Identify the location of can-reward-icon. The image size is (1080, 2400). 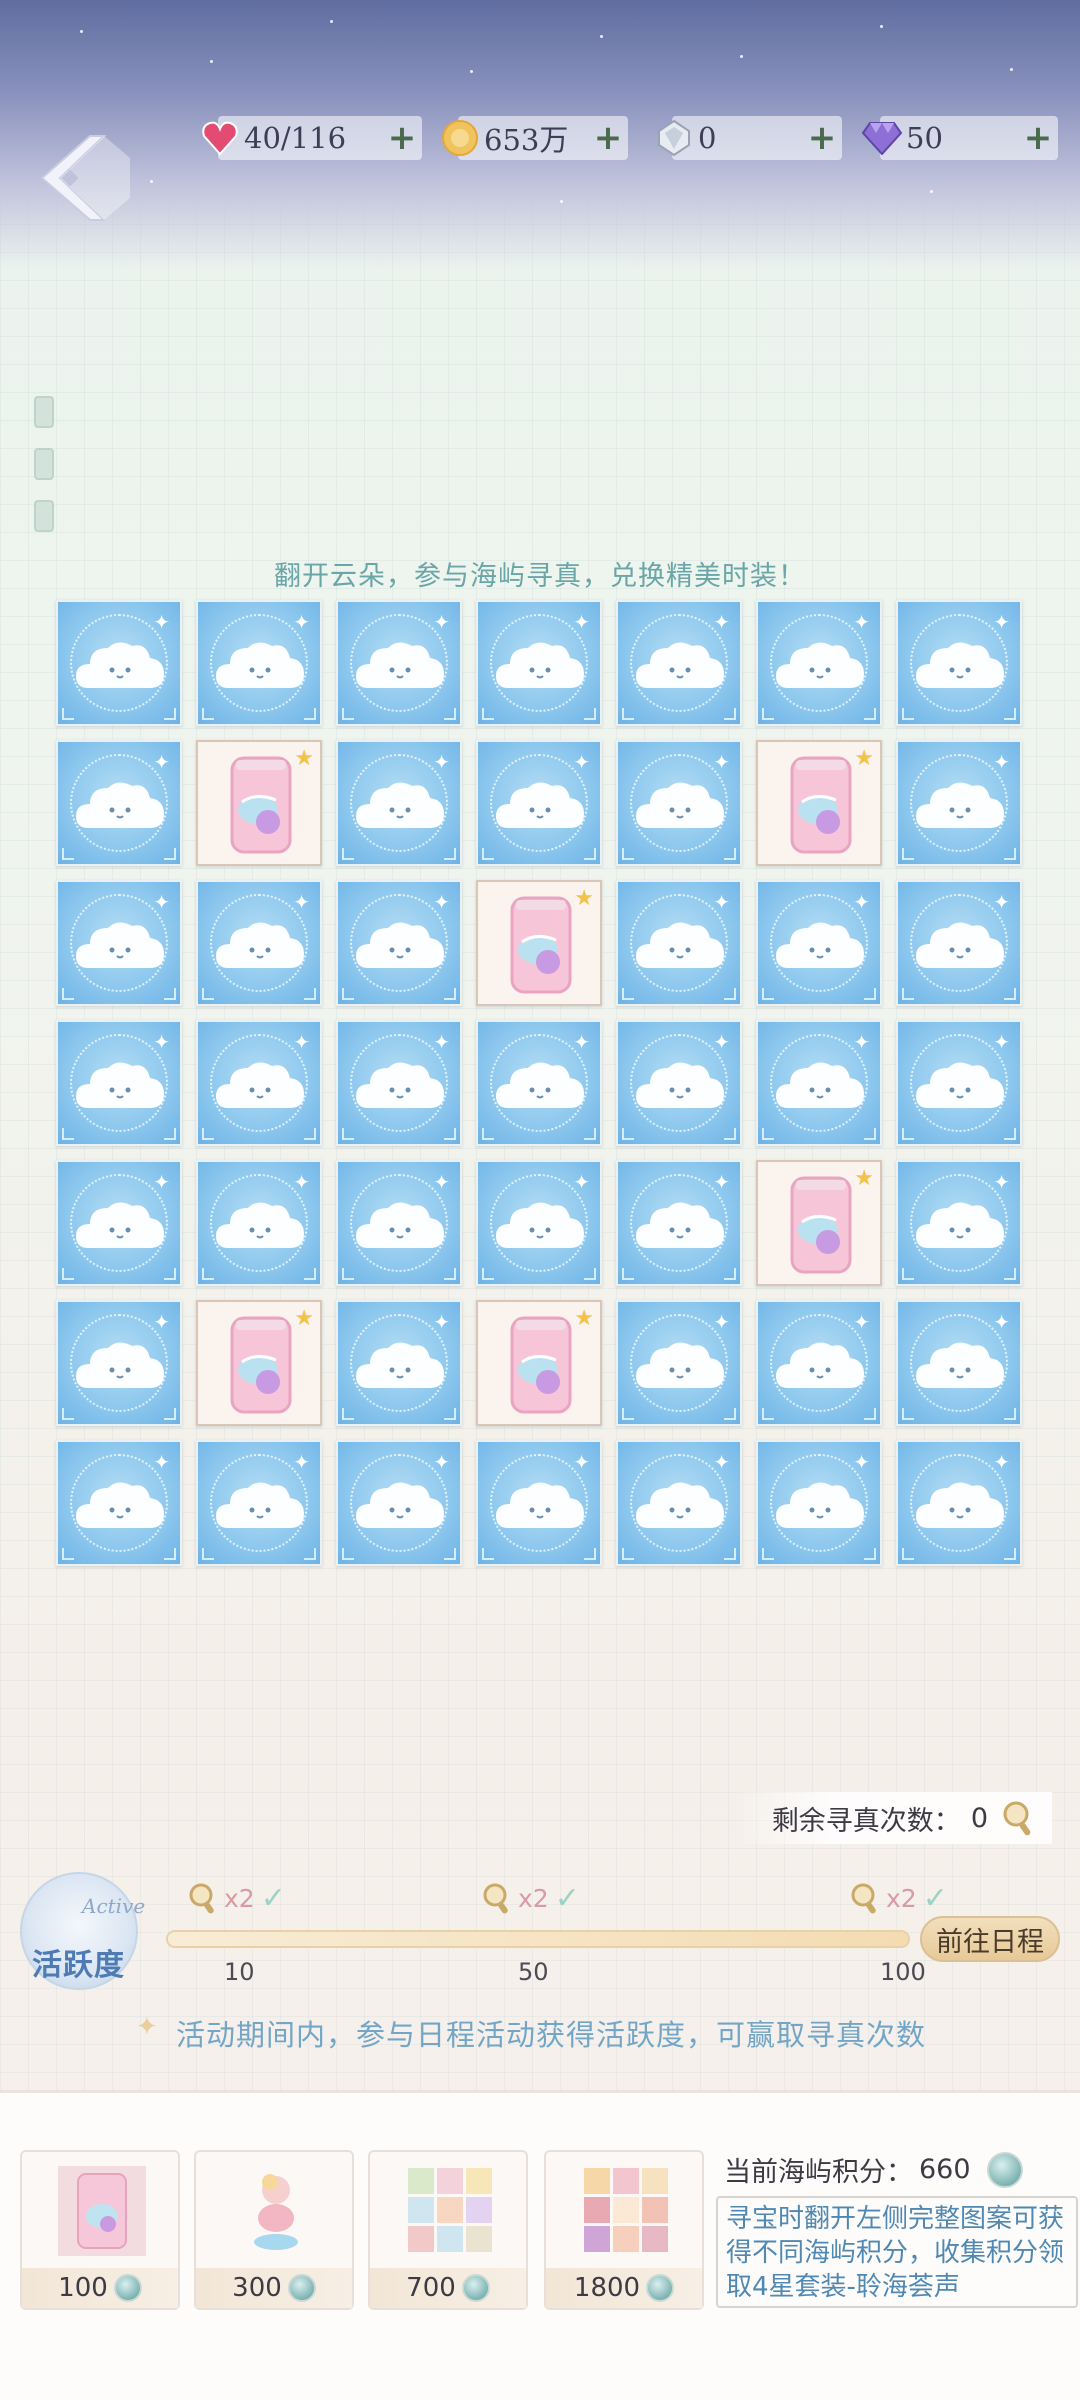
(102, 2211).